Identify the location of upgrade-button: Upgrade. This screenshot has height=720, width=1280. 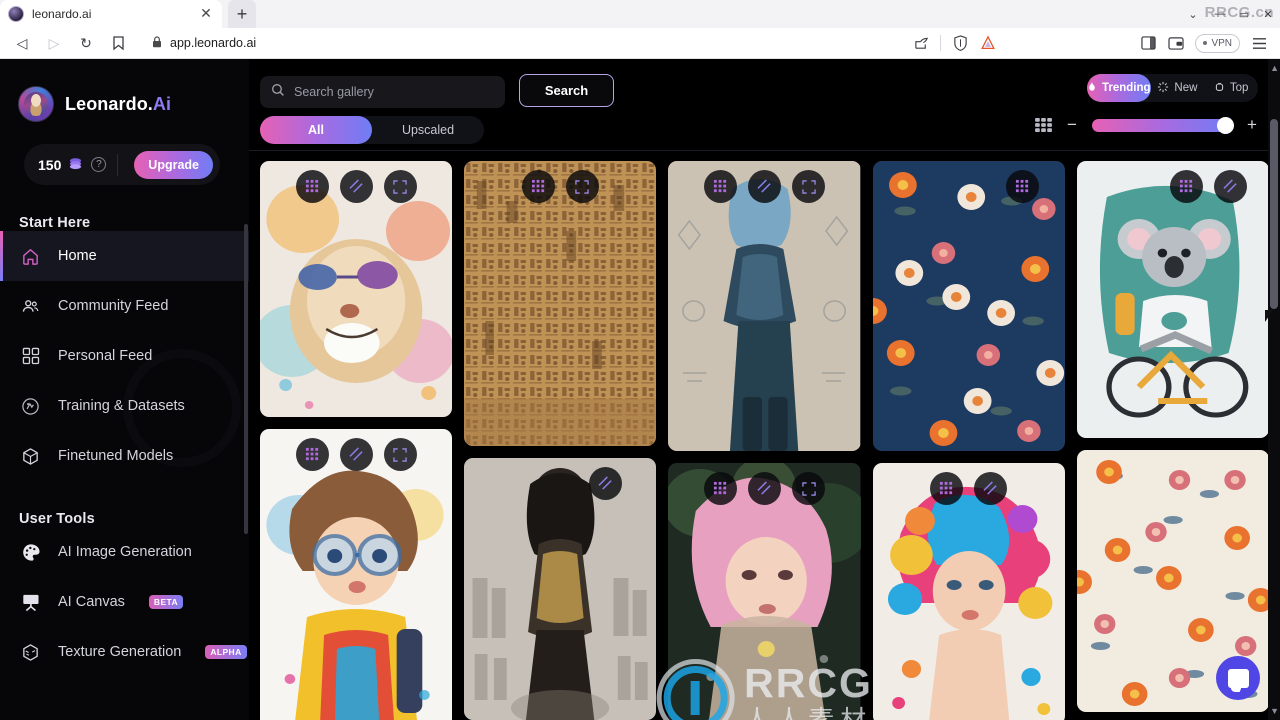
(173, 164).